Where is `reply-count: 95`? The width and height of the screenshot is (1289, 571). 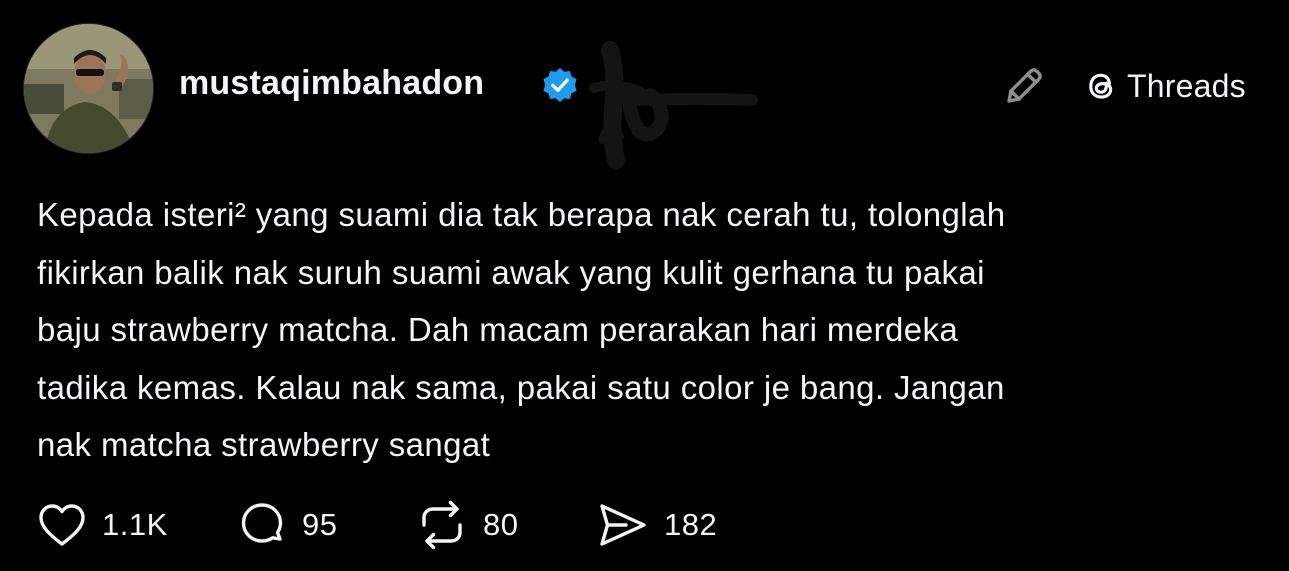
reply-count: 95 is located at coordinates (320, 524).